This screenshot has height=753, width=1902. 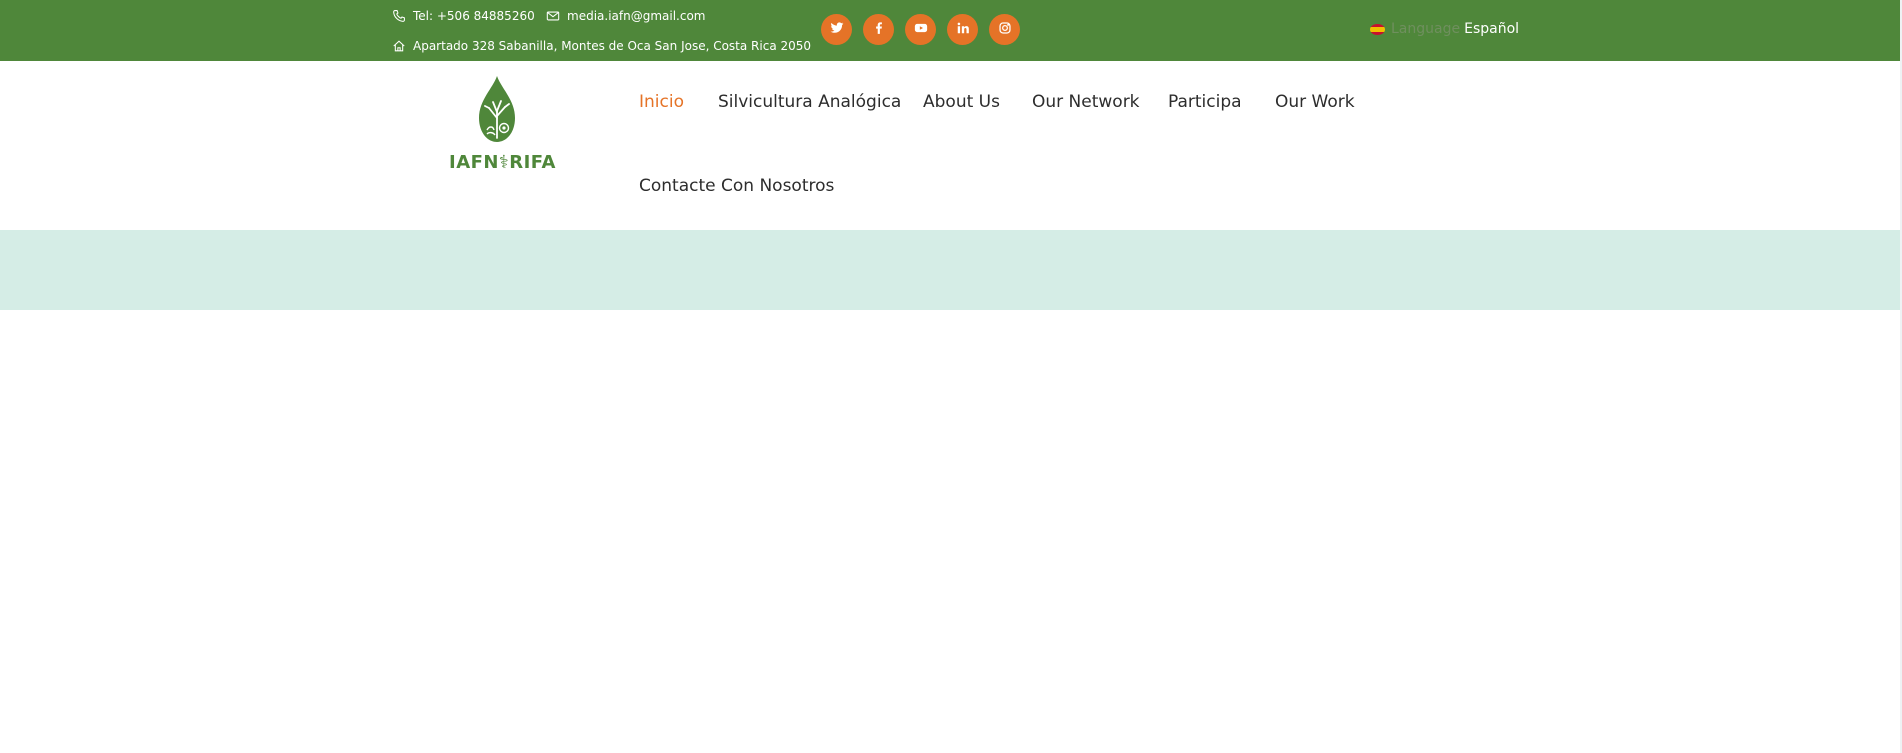 I want to click on nav-item-silvicultura-analogica: Silvicultura Analógica, so click(x=809, y=102).